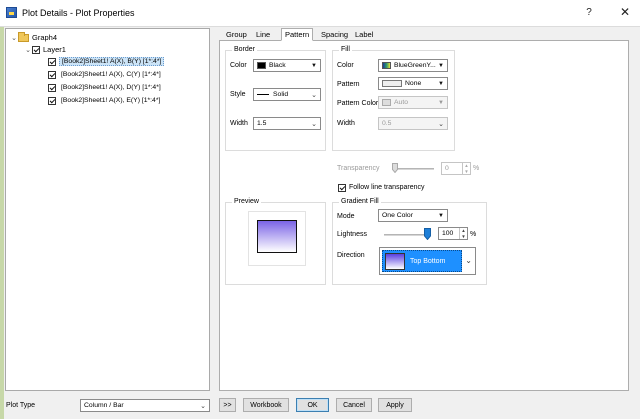  Describe the element at coordinates (246, 201) in the screenshot. I see `preview-group-title: Preview` at that location.